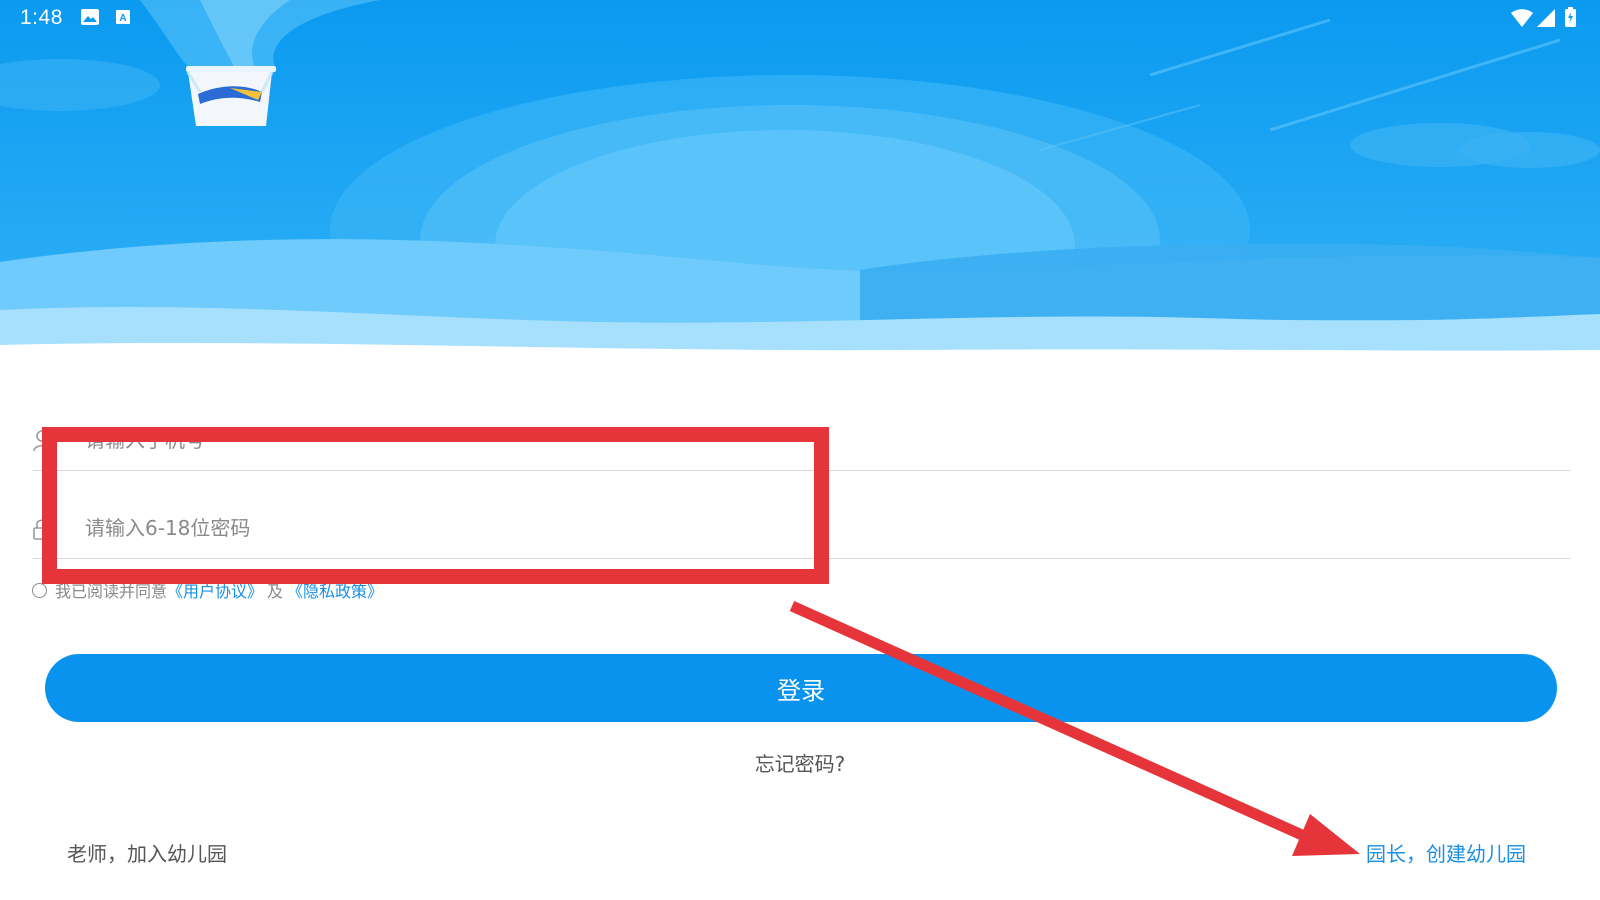 This screenshot has height=900, width=1600. Describe the element at coordinates (801, 688) in the screenshot. I see `login-button: 登录` at that location.